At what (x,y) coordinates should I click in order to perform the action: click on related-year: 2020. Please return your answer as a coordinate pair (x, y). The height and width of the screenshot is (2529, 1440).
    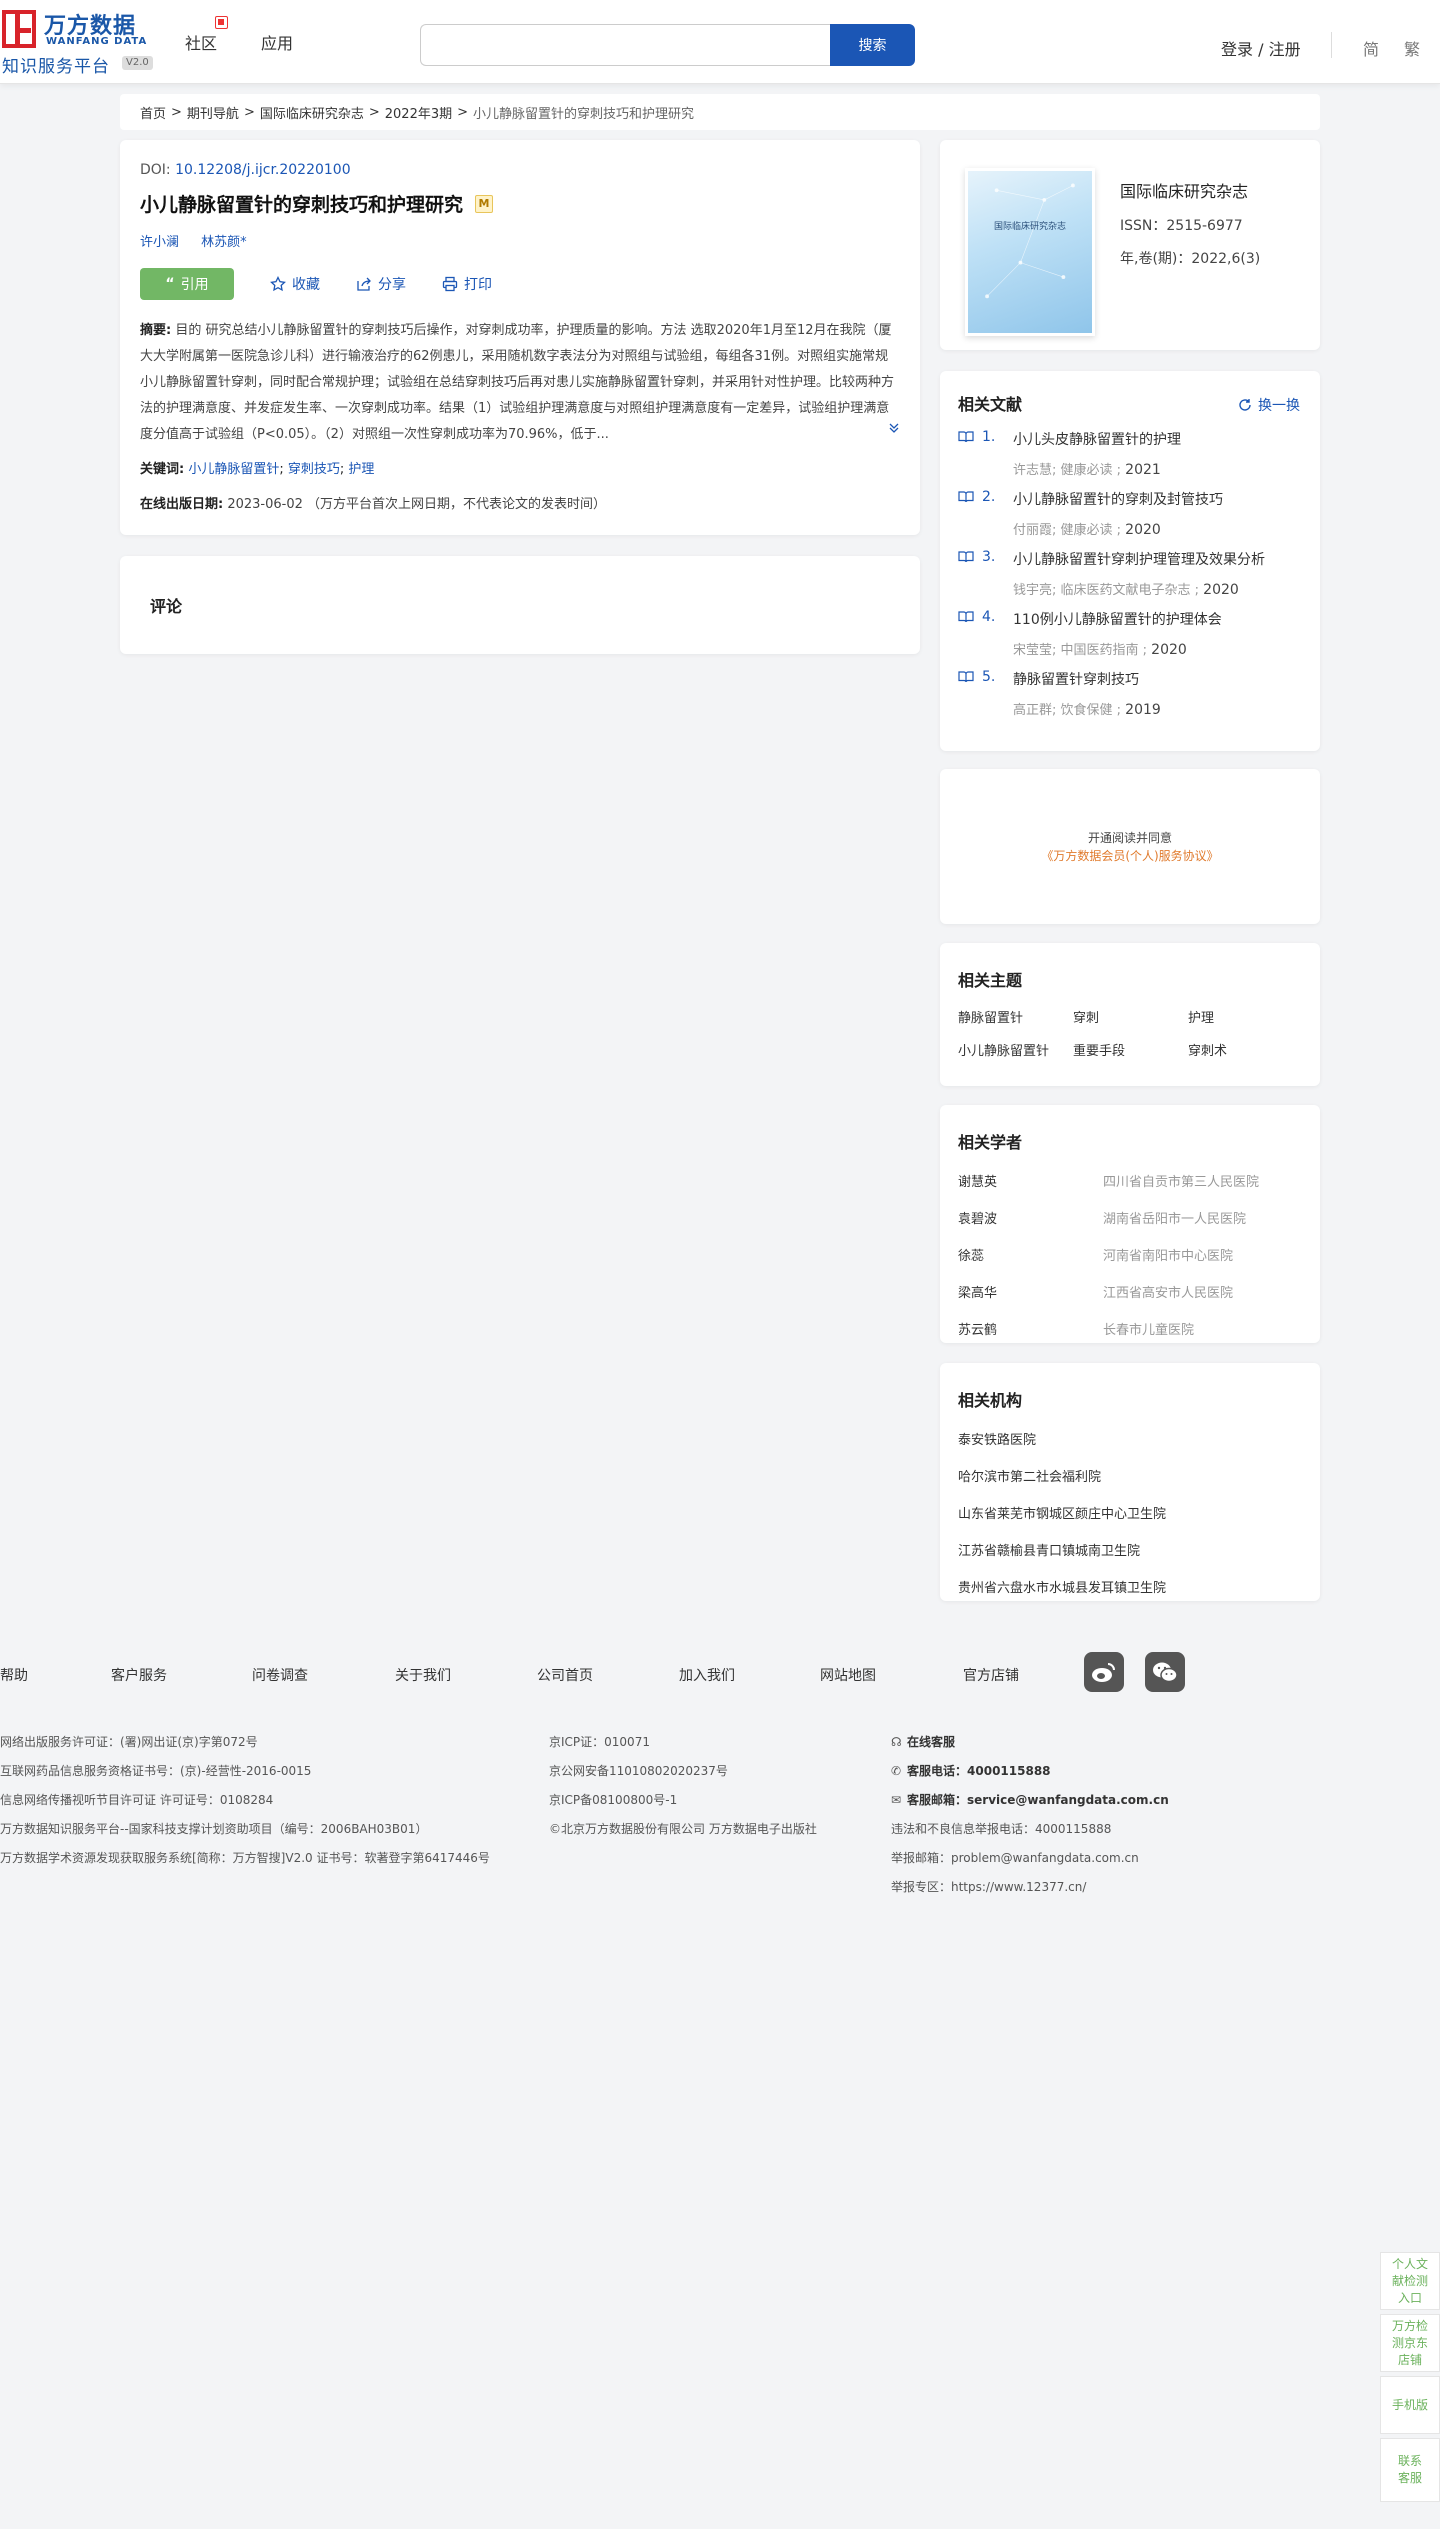
    Looking at the image, I should click on (1221, 590).